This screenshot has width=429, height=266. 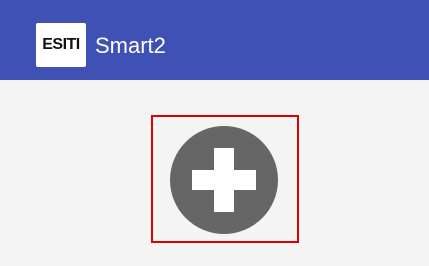 I want to click on add-button, so click(x=224, y=180).